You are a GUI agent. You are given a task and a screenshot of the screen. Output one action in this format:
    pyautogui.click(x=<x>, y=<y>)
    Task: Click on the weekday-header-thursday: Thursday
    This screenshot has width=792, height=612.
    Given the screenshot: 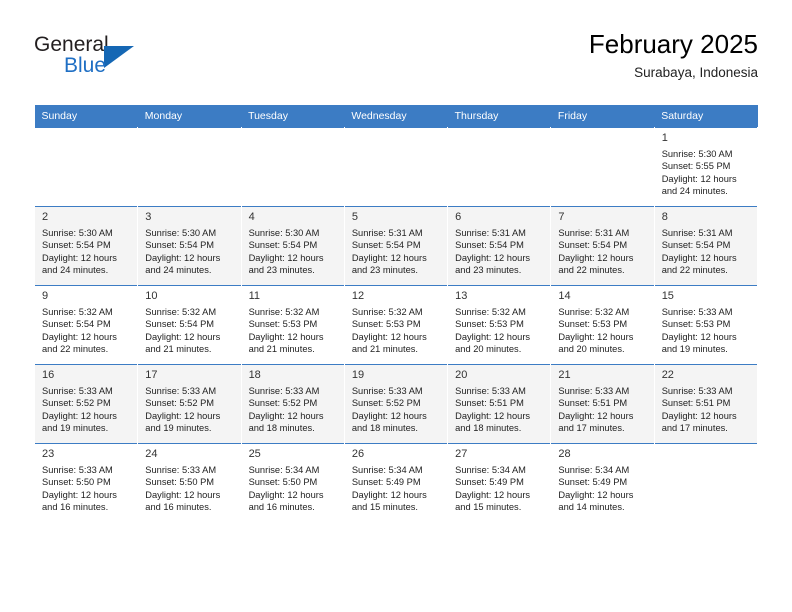 What is the action you would take?
    pyautogui.click(x=499, y=116)
    